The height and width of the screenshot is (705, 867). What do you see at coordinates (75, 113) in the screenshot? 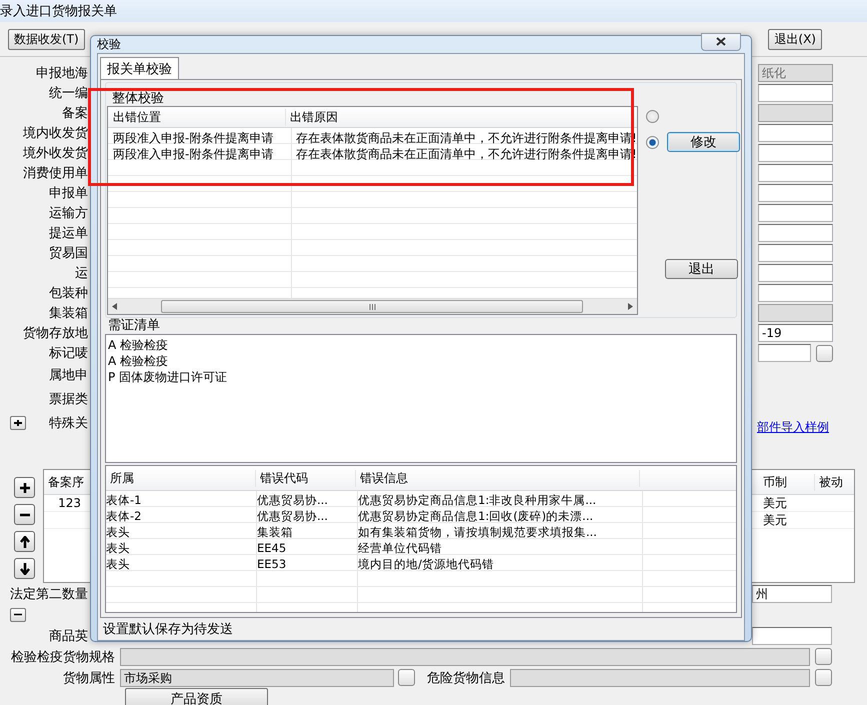
I see `field-label: 备案` at bounding box center [75, 113].